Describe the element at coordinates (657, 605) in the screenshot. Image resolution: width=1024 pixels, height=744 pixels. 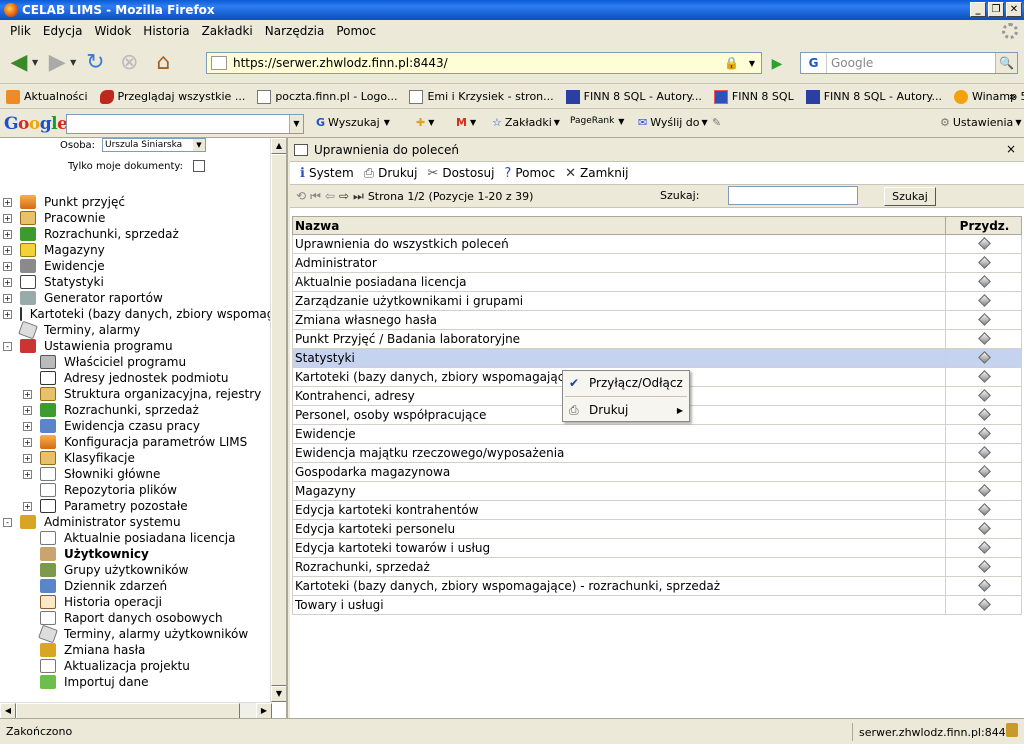
I see `table-row: Towary i usługi` at that location.